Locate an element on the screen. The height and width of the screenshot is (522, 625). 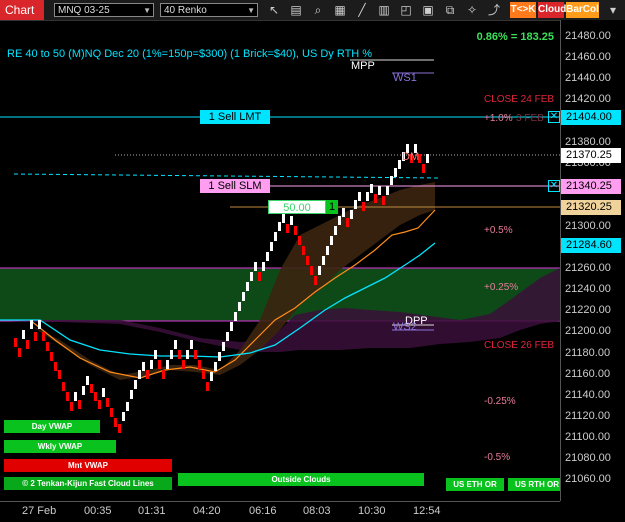
instrument-selector: MNQ 03-25 ▼ is located at coordinates (104, 10).